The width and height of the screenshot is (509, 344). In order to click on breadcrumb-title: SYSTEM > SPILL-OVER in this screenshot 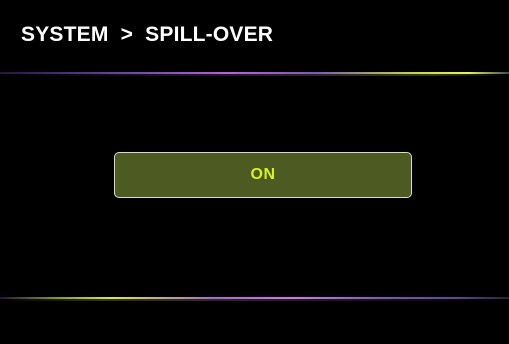, I will do `click(147, 34)`.